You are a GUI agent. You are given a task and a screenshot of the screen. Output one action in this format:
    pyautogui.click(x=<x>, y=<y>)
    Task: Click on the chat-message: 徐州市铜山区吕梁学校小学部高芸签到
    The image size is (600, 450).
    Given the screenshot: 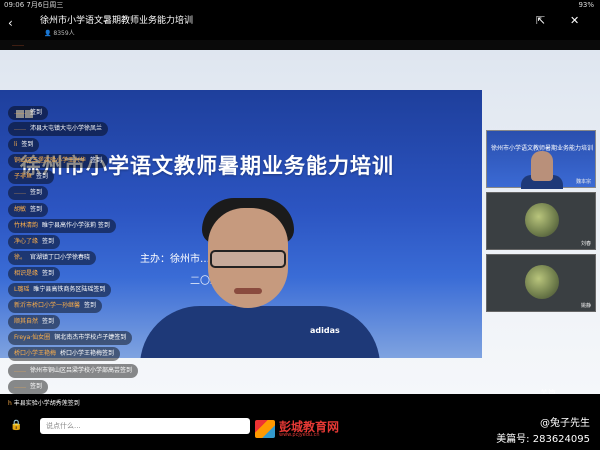 What is the action you would take?
    pyautogui.click(x=81, y=370)
    